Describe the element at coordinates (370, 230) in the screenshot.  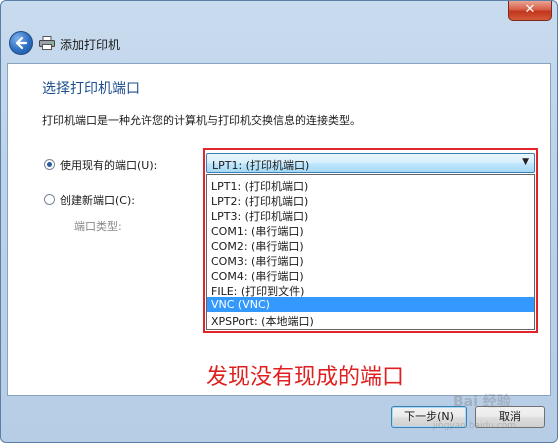
I see `port-option-com1: COM1: (串行端口)` at that location.